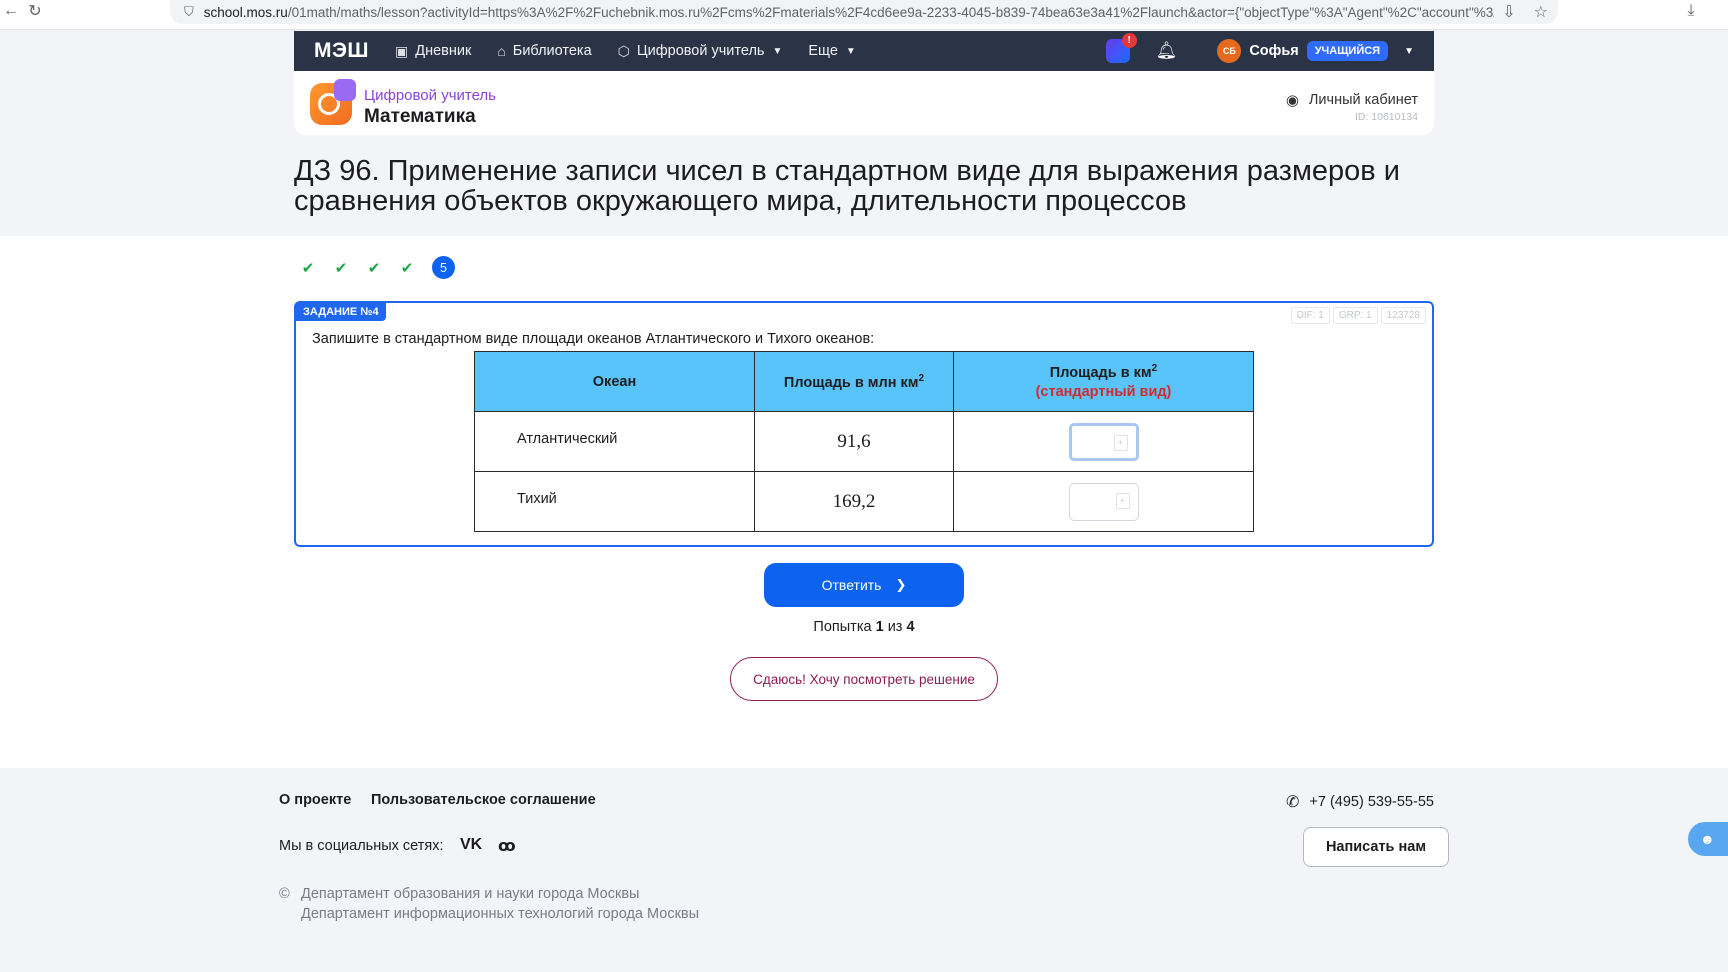  I want to click on notification-badge: !, so click(1129, 40).